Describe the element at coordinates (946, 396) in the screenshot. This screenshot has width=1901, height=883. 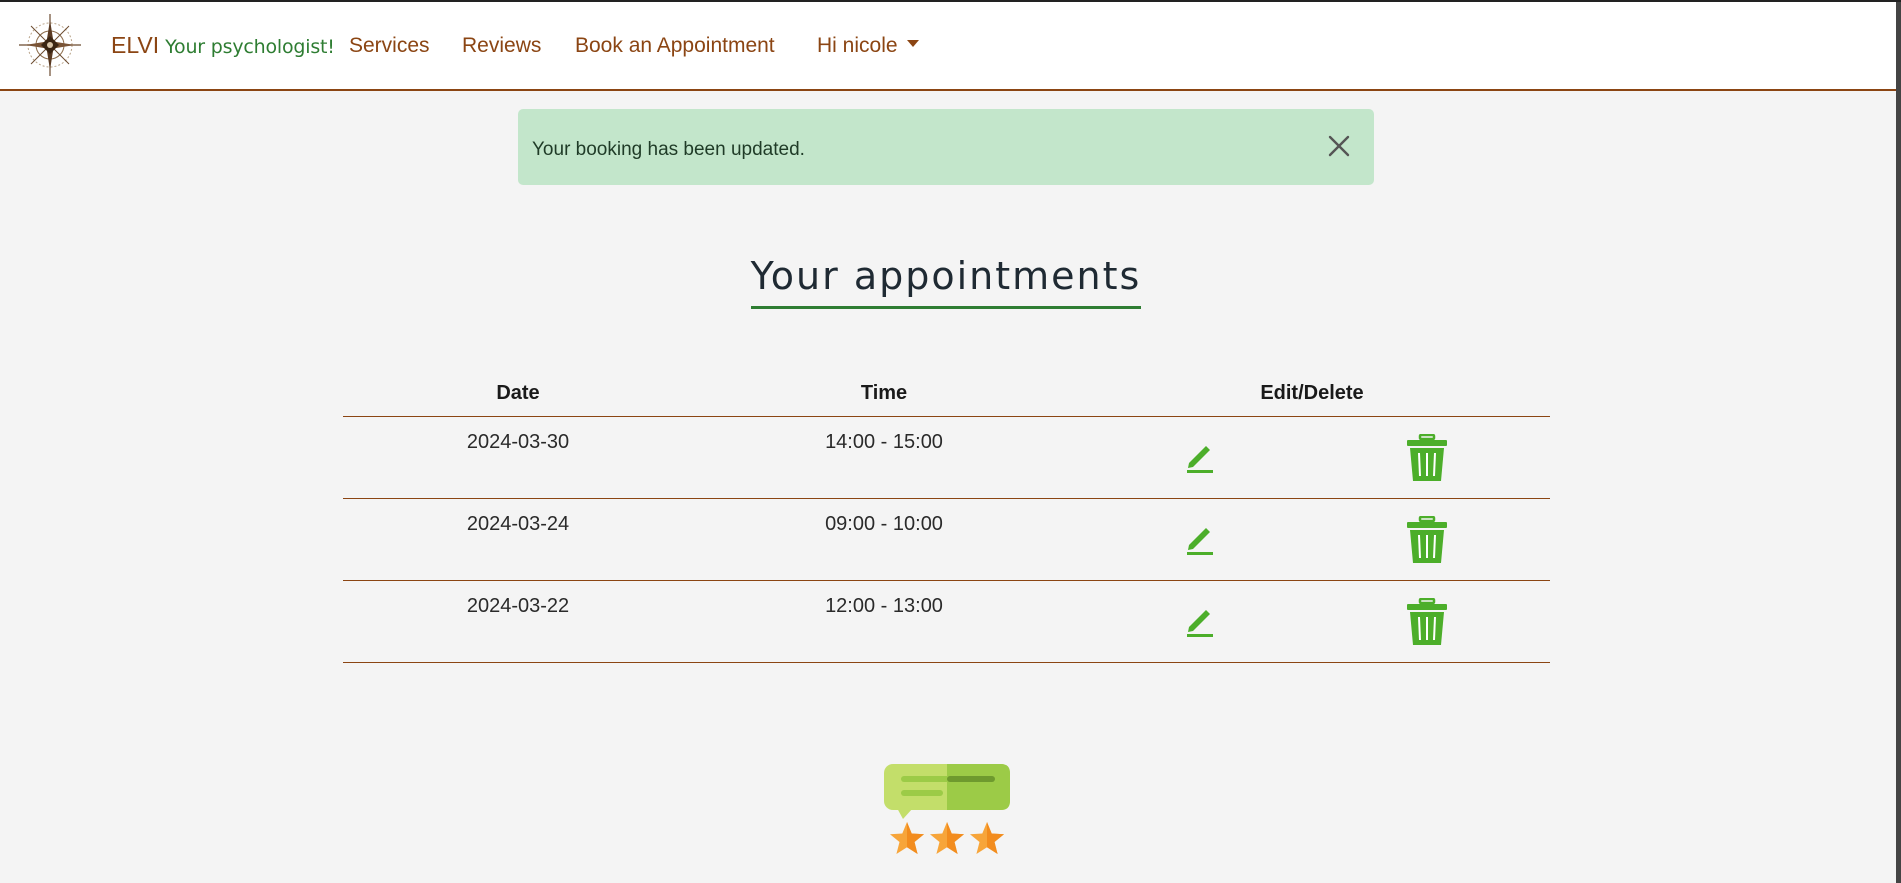
I see `table-header-row: Date Time Edit/Delete` at that location.